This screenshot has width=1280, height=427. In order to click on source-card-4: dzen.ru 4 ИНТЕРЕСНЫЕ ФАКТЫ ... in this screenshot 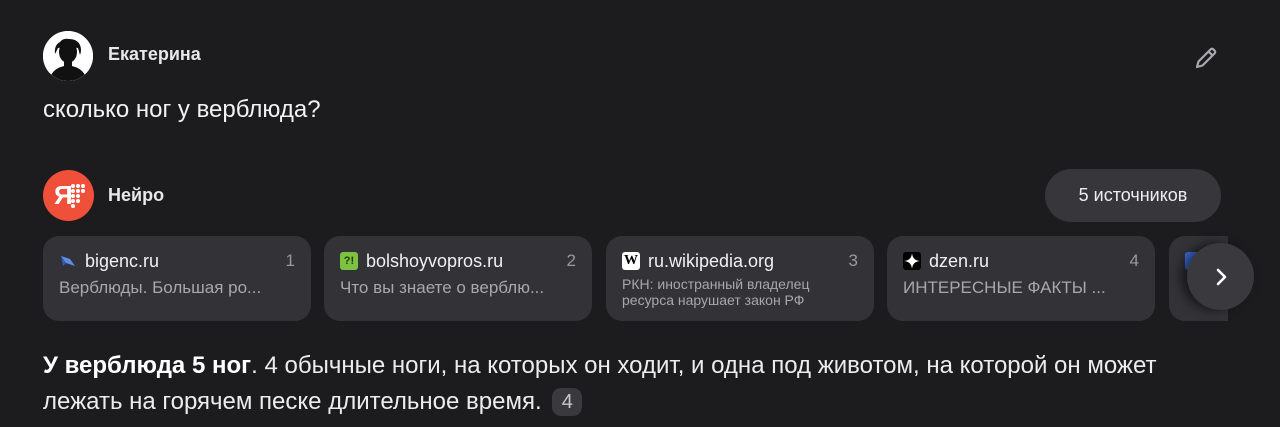, I will do `click(1021, 278)`.